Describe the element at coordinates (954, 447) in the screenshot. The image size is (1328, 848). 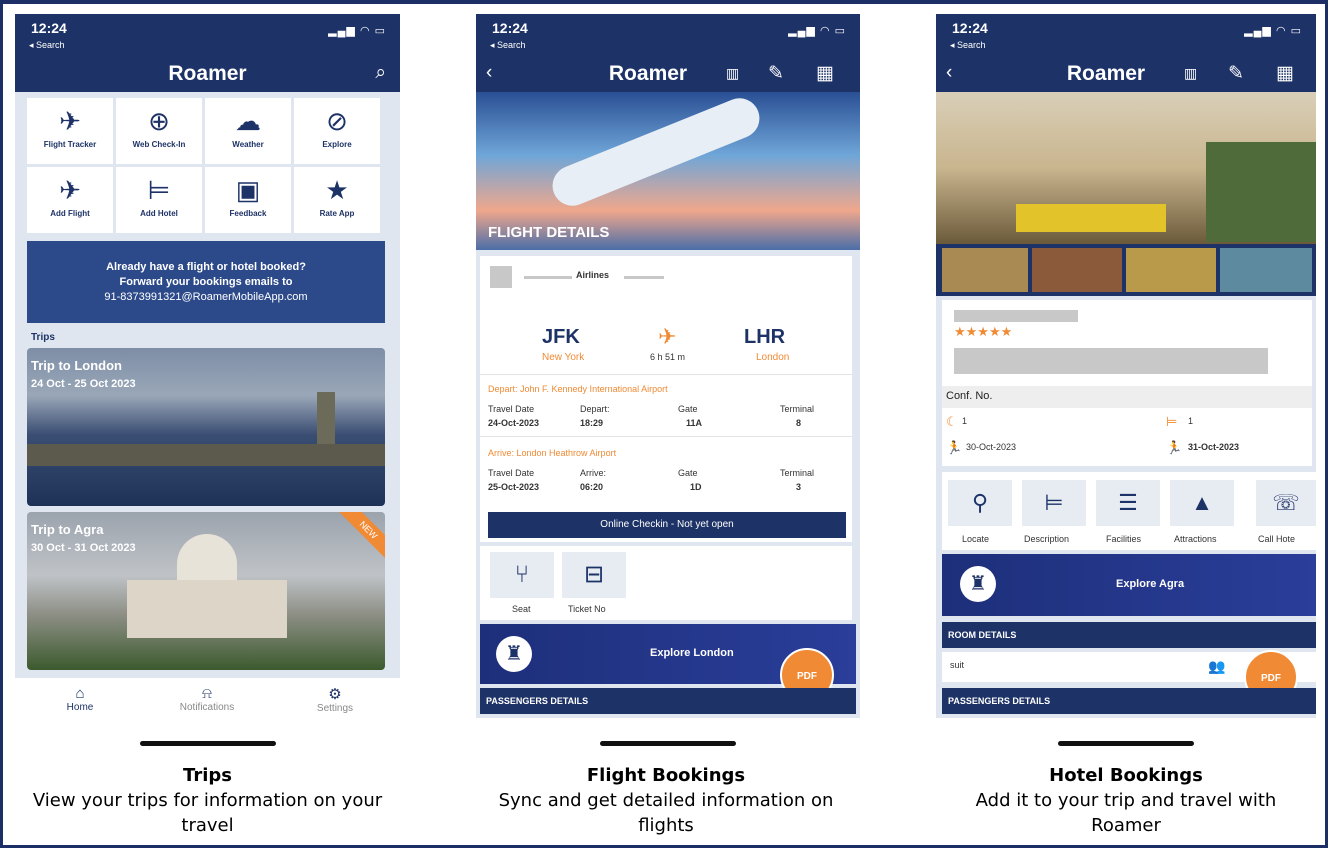
I see `check-in-person-icon: 🏃` at that location.